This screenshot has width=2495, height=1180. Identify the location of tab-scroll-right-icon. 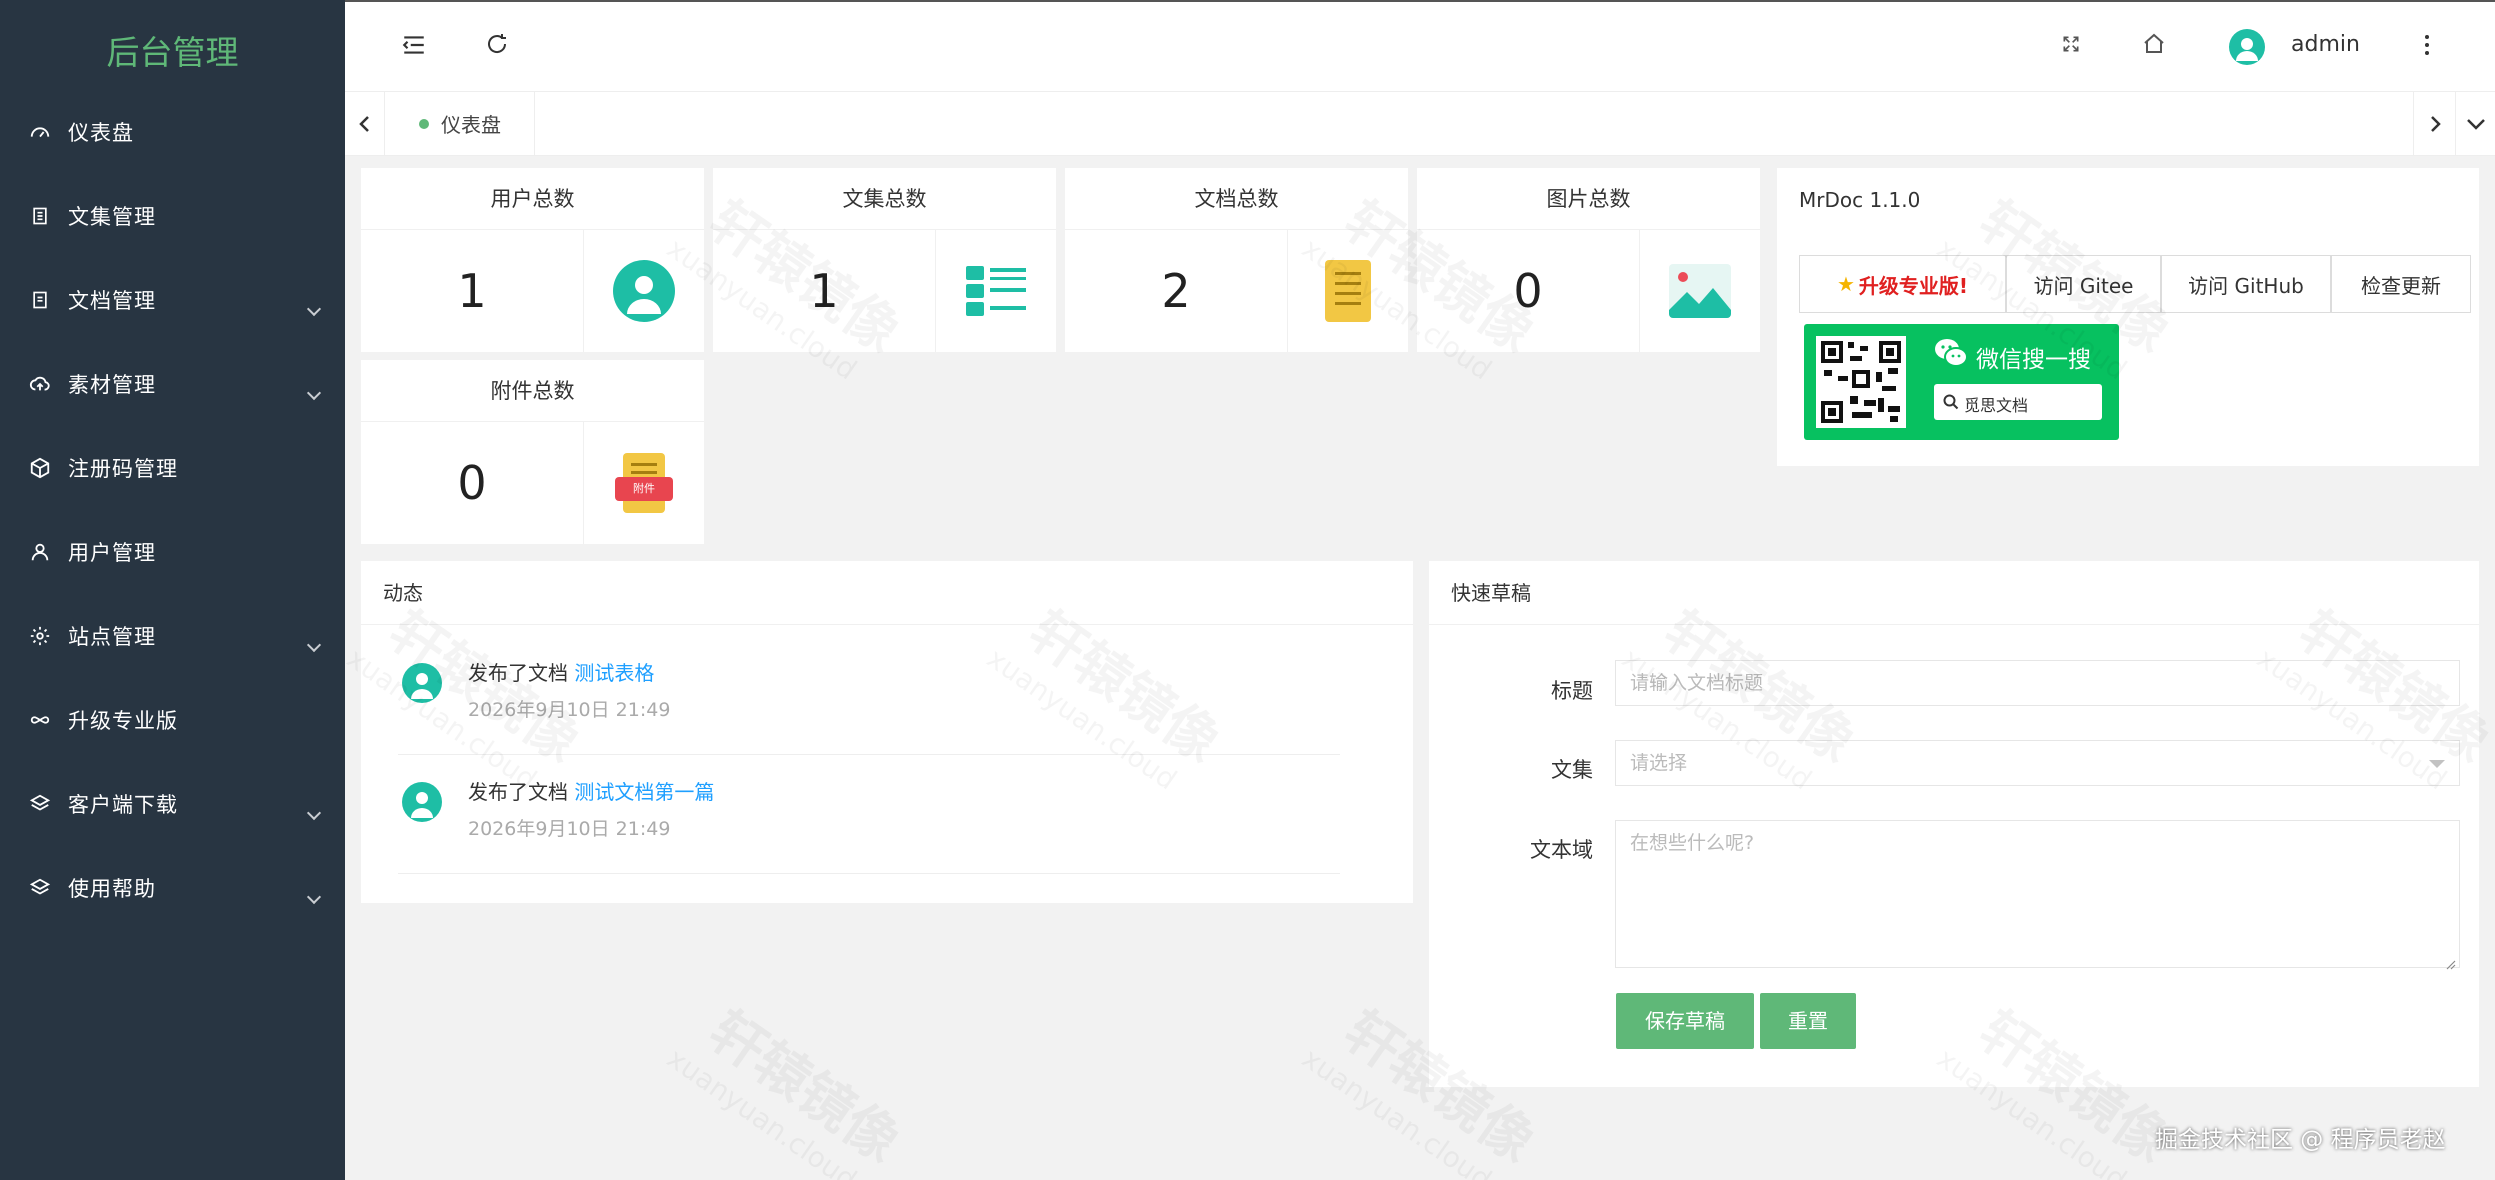
(2434, 123).